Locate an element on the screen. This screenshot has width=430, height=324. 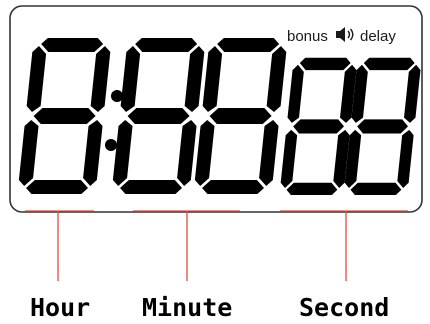
minute-label: Minute is located at coordinates (187, 307).